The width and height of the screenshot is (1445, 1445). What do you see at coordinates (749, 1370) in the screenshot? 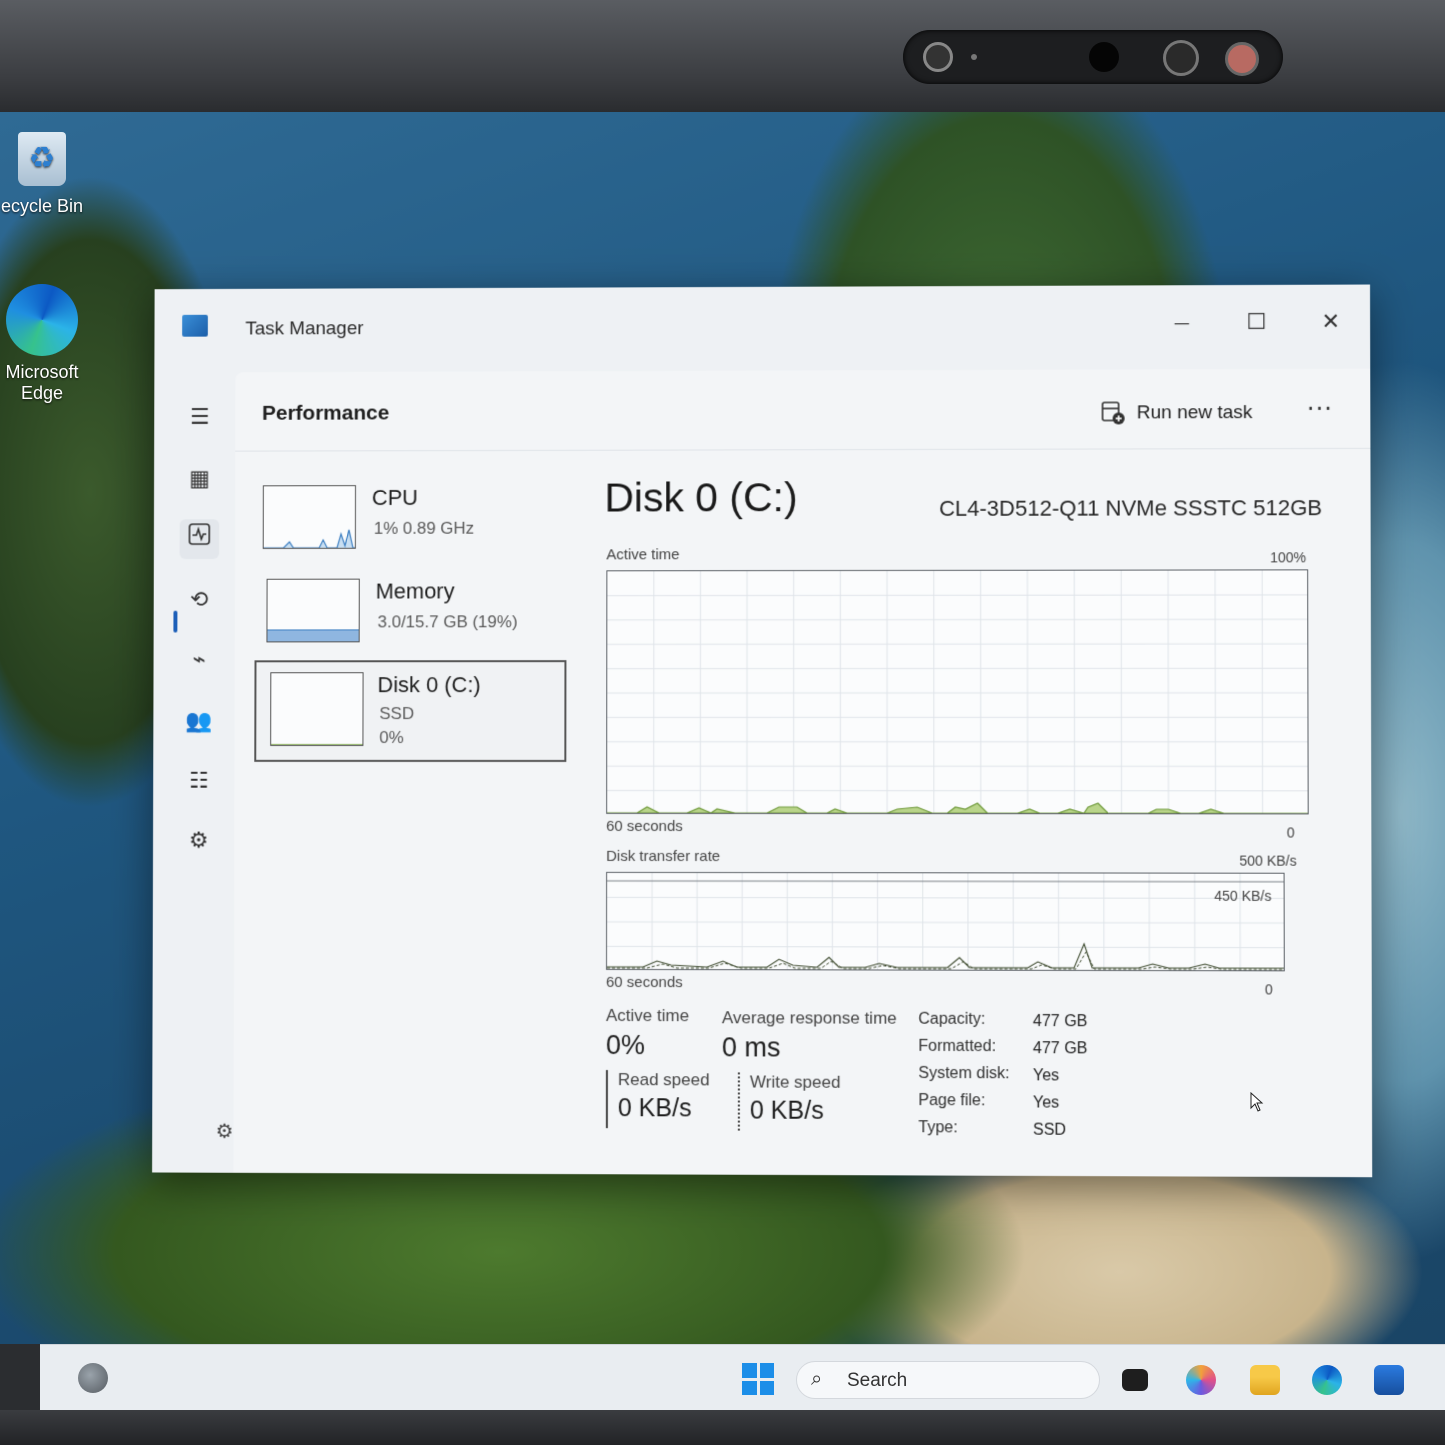
I see `windows-logo-icon` at bounding box center [749, 1370].